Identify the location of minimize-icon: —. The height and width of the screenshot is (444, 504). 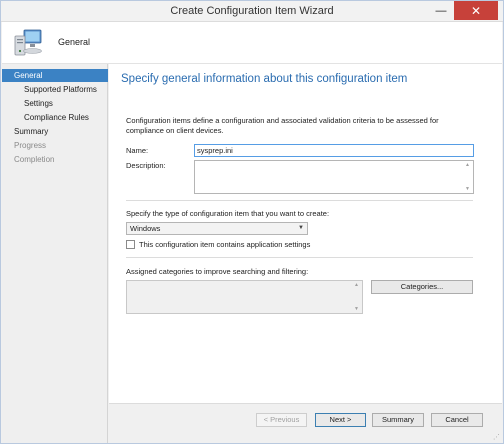
(441, 10).